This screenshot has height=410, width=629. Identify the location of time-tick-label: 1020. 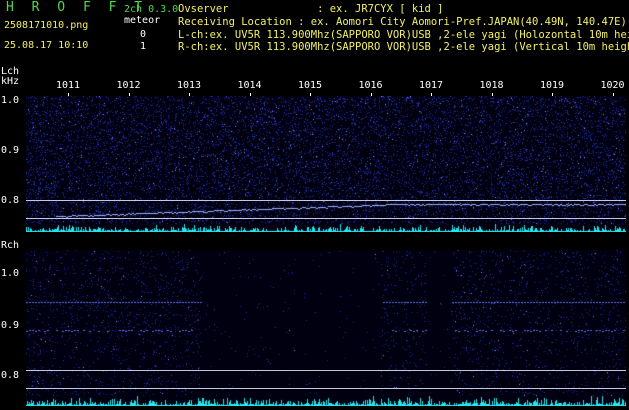
(612, 85).